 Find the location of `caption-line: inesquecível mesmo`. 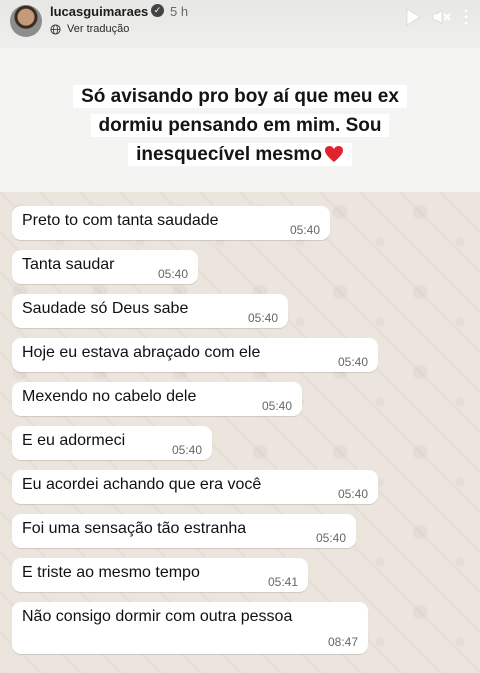

caption-line: inesquecível mesmo is located at coordinates (240, 154).